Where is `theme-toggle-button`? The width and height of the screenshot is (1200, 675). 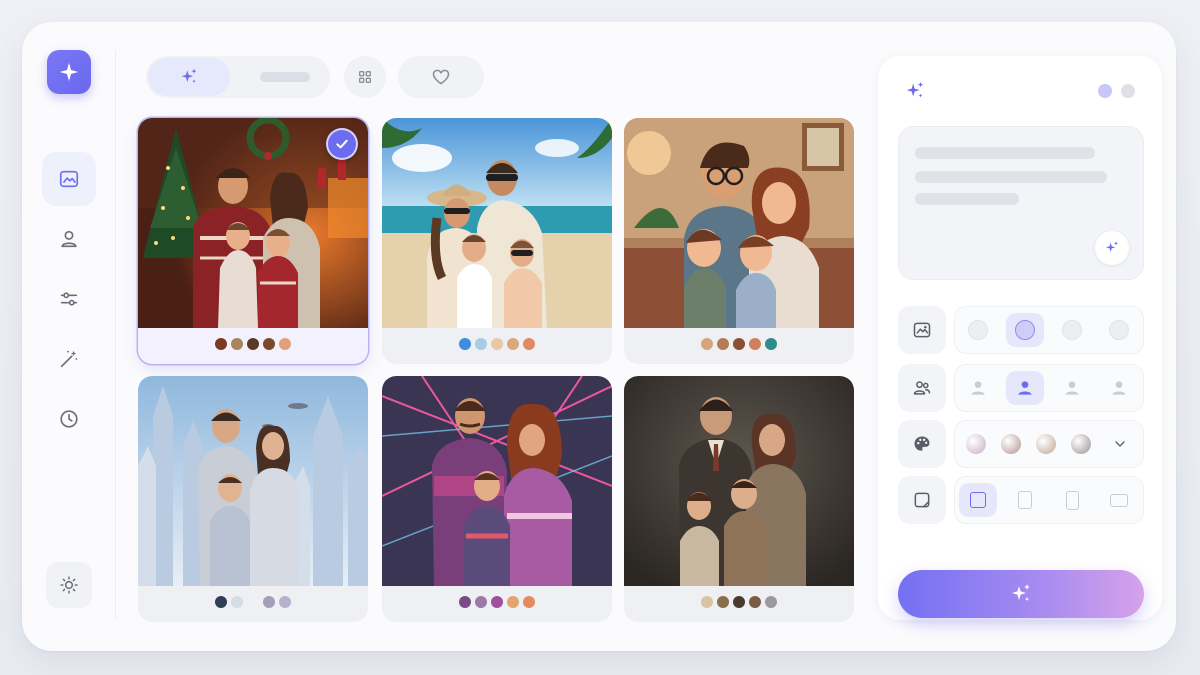
theme-toggle-button is located at coordinates (69, 585).